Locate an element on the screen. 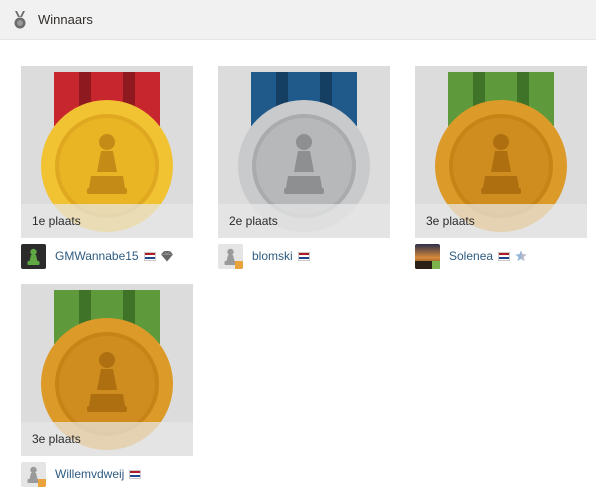 The width and height of the screenshot is (596, 500). winner-card-2: 2e plaats blomski is located at coordinates (304, 167).